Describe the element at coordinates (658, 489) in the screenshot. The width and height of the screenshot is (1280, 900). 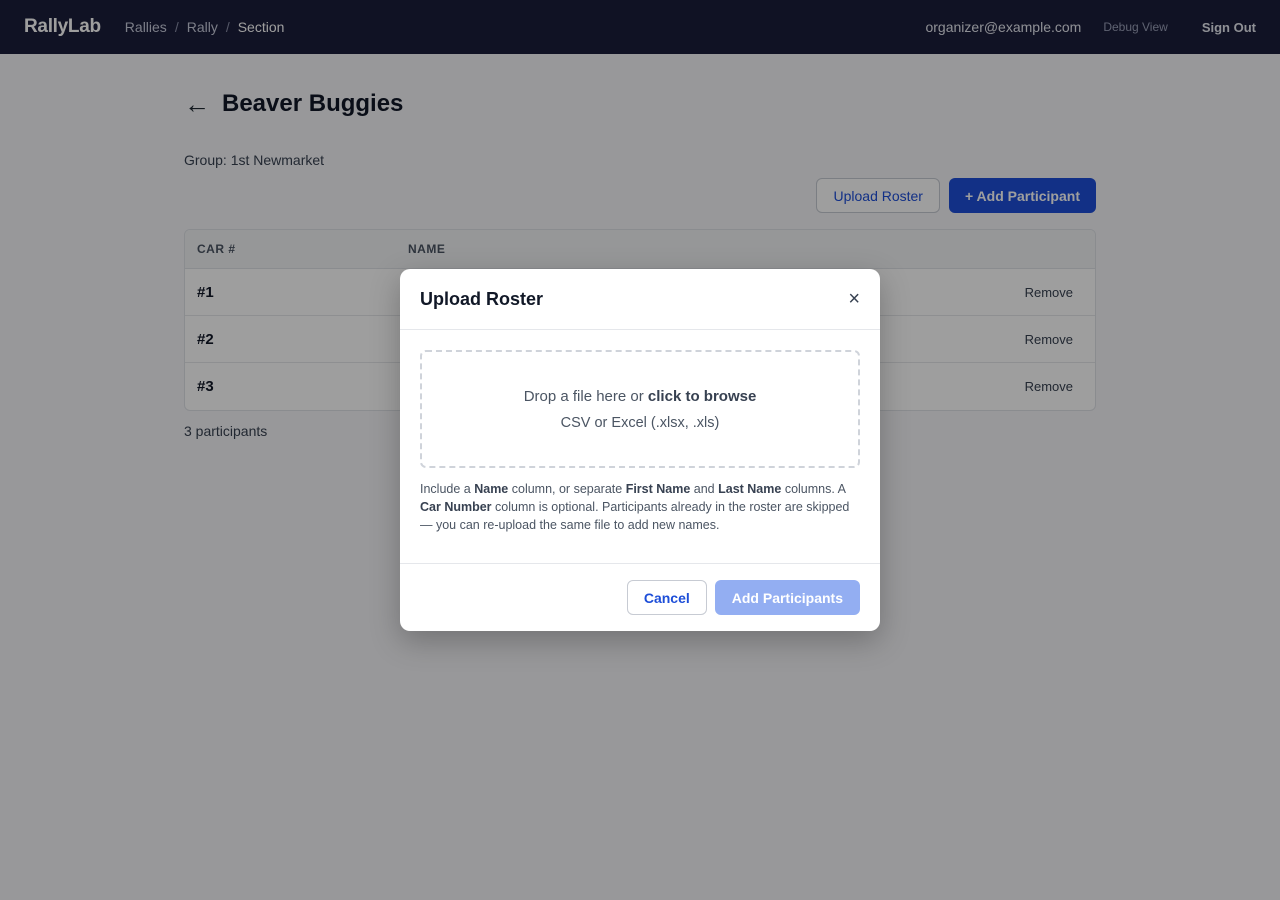
I see `help-keyword: First Name` at that location.